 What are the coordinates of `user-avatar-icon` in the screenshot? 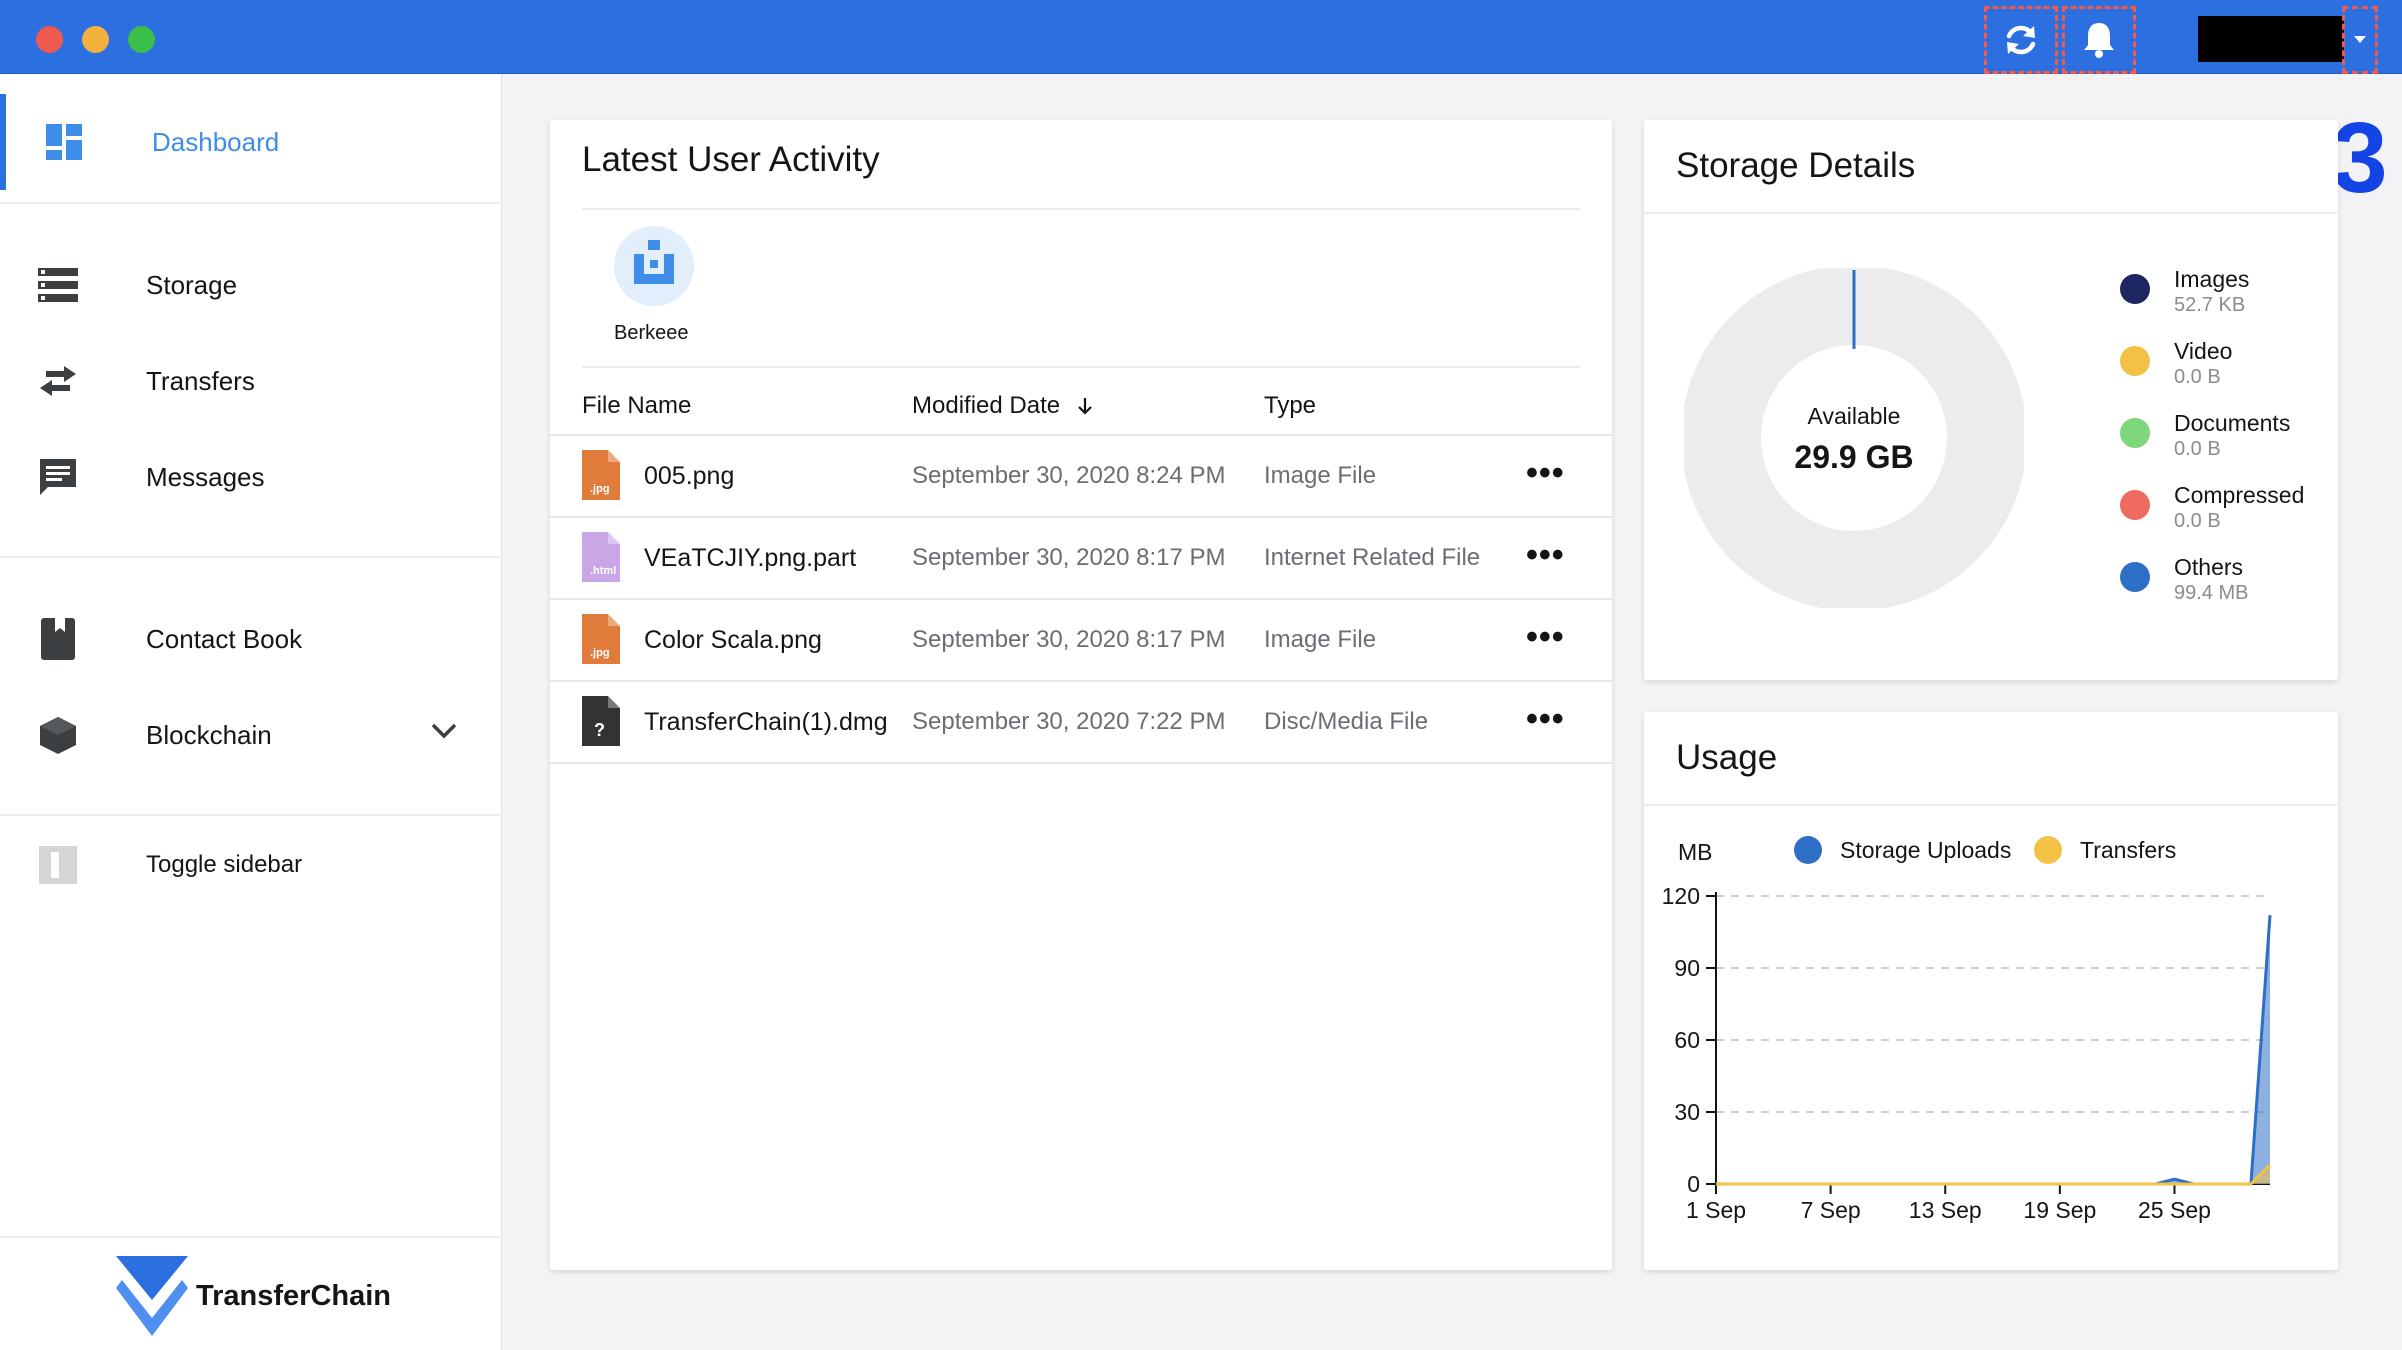 It's located at (654, 262).